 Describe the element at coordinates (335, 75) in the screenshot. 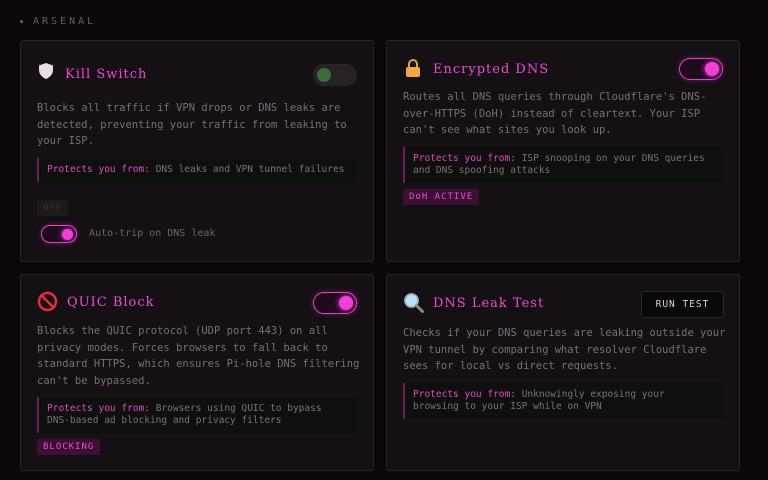

I see `kill-switch-toggle` at that location.